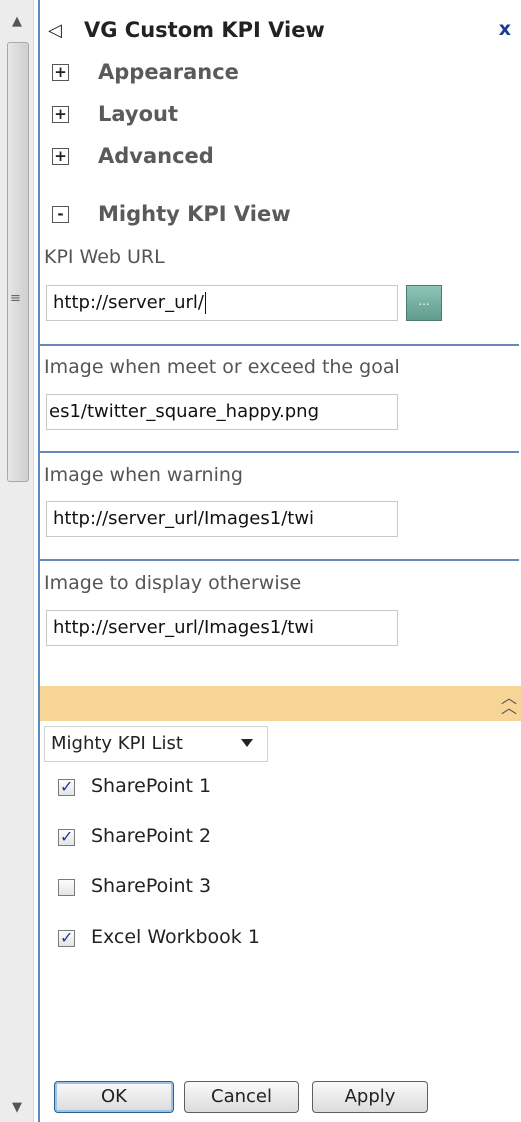 The image size is (521, 1122). I want to click on dropdown-selected-value: Mighty KPI List, so click(117, 743).